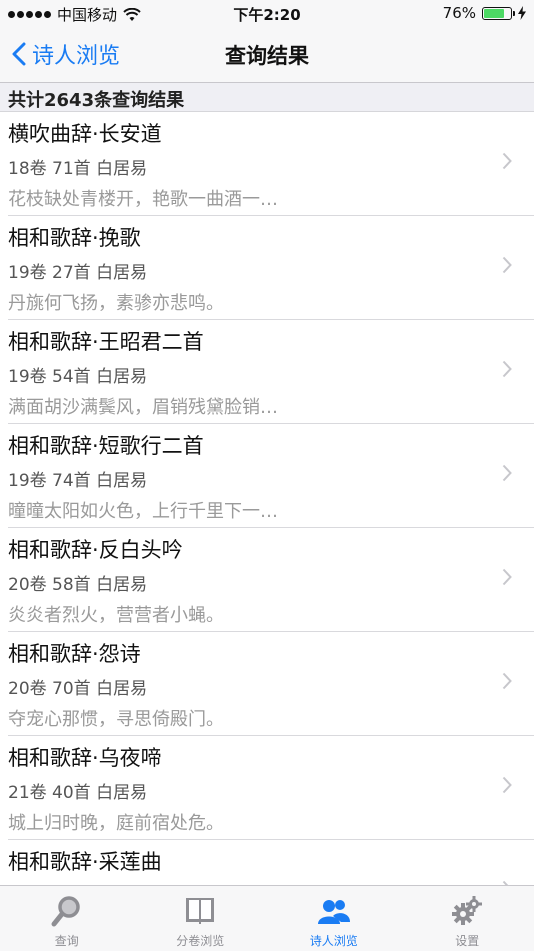 The image size is (534, 951). Describe the element at coordinates (271, 684) in the screenshot. I see `result-row: 相和歌辞·怨诗 20卷 70首 白居易夺宠心那惯，寻思倚殿门。` at that location.